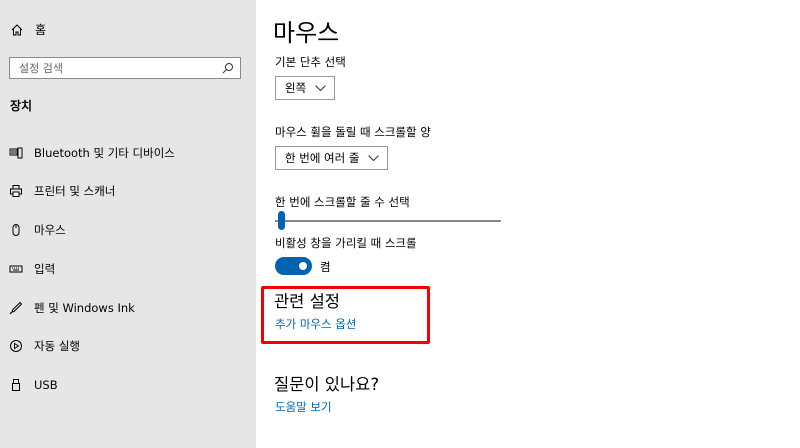 Image resolution: width=800 pixels, height=448 pixels. I want to click on primary-button-value: 왼쪽, so click(296, 88).